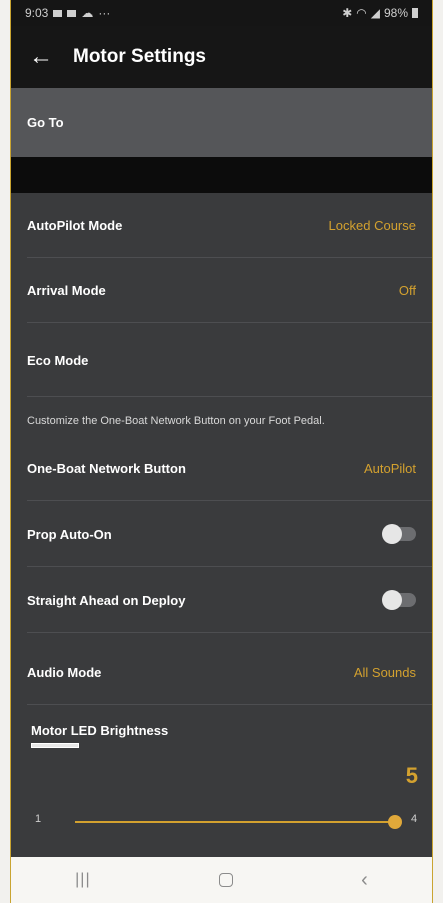  I want to click on back-button: ←, so click(41, 57).